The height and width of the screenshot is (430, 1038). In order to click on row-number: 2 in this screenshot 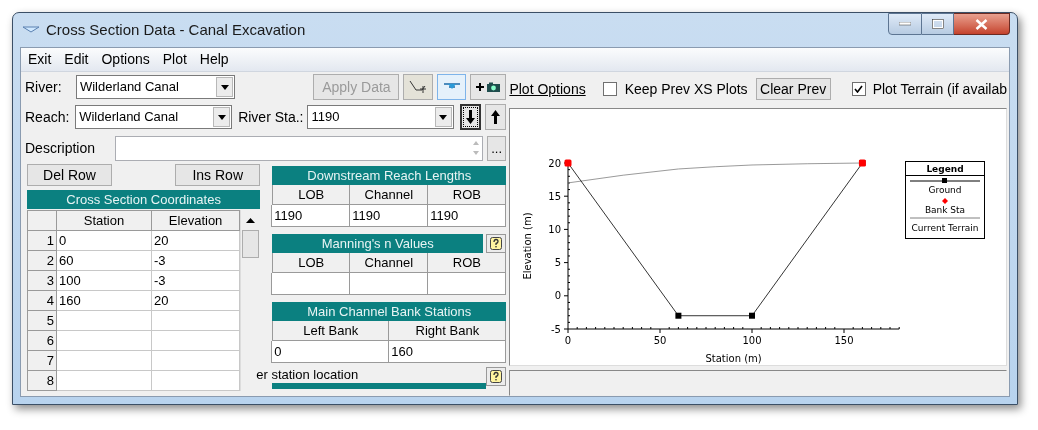, I will do `click(42, 261)`.